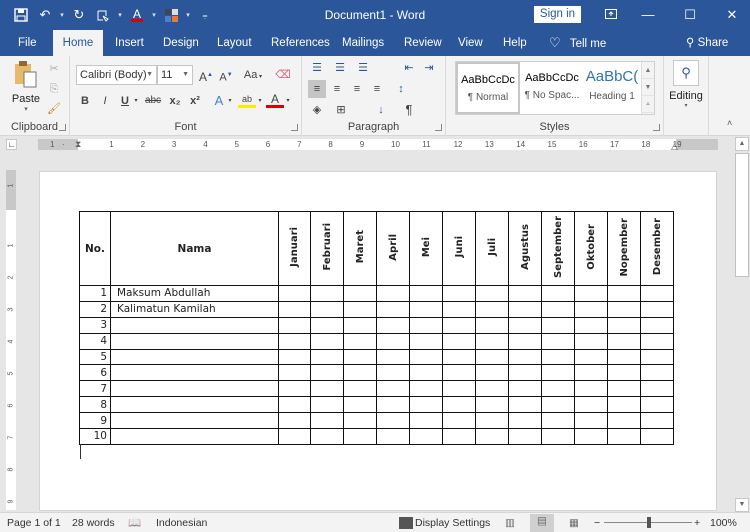 The height and width of the screenshot is (532, 750). I want to click on row-number: 3, so click(95, 325).